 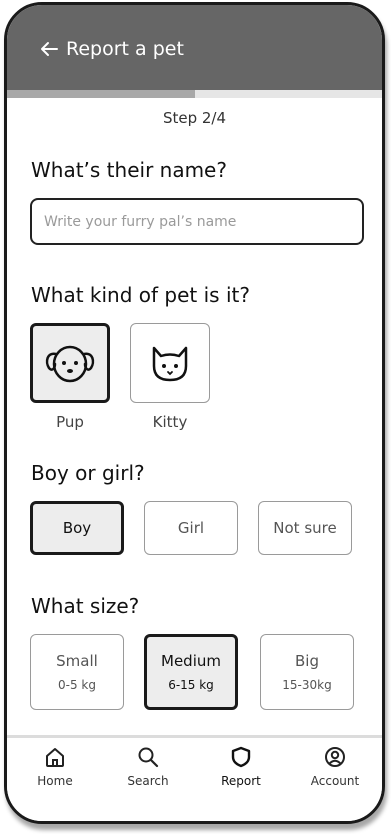 I want to click on nav-item-account: Account, so click(x=335, y=767).